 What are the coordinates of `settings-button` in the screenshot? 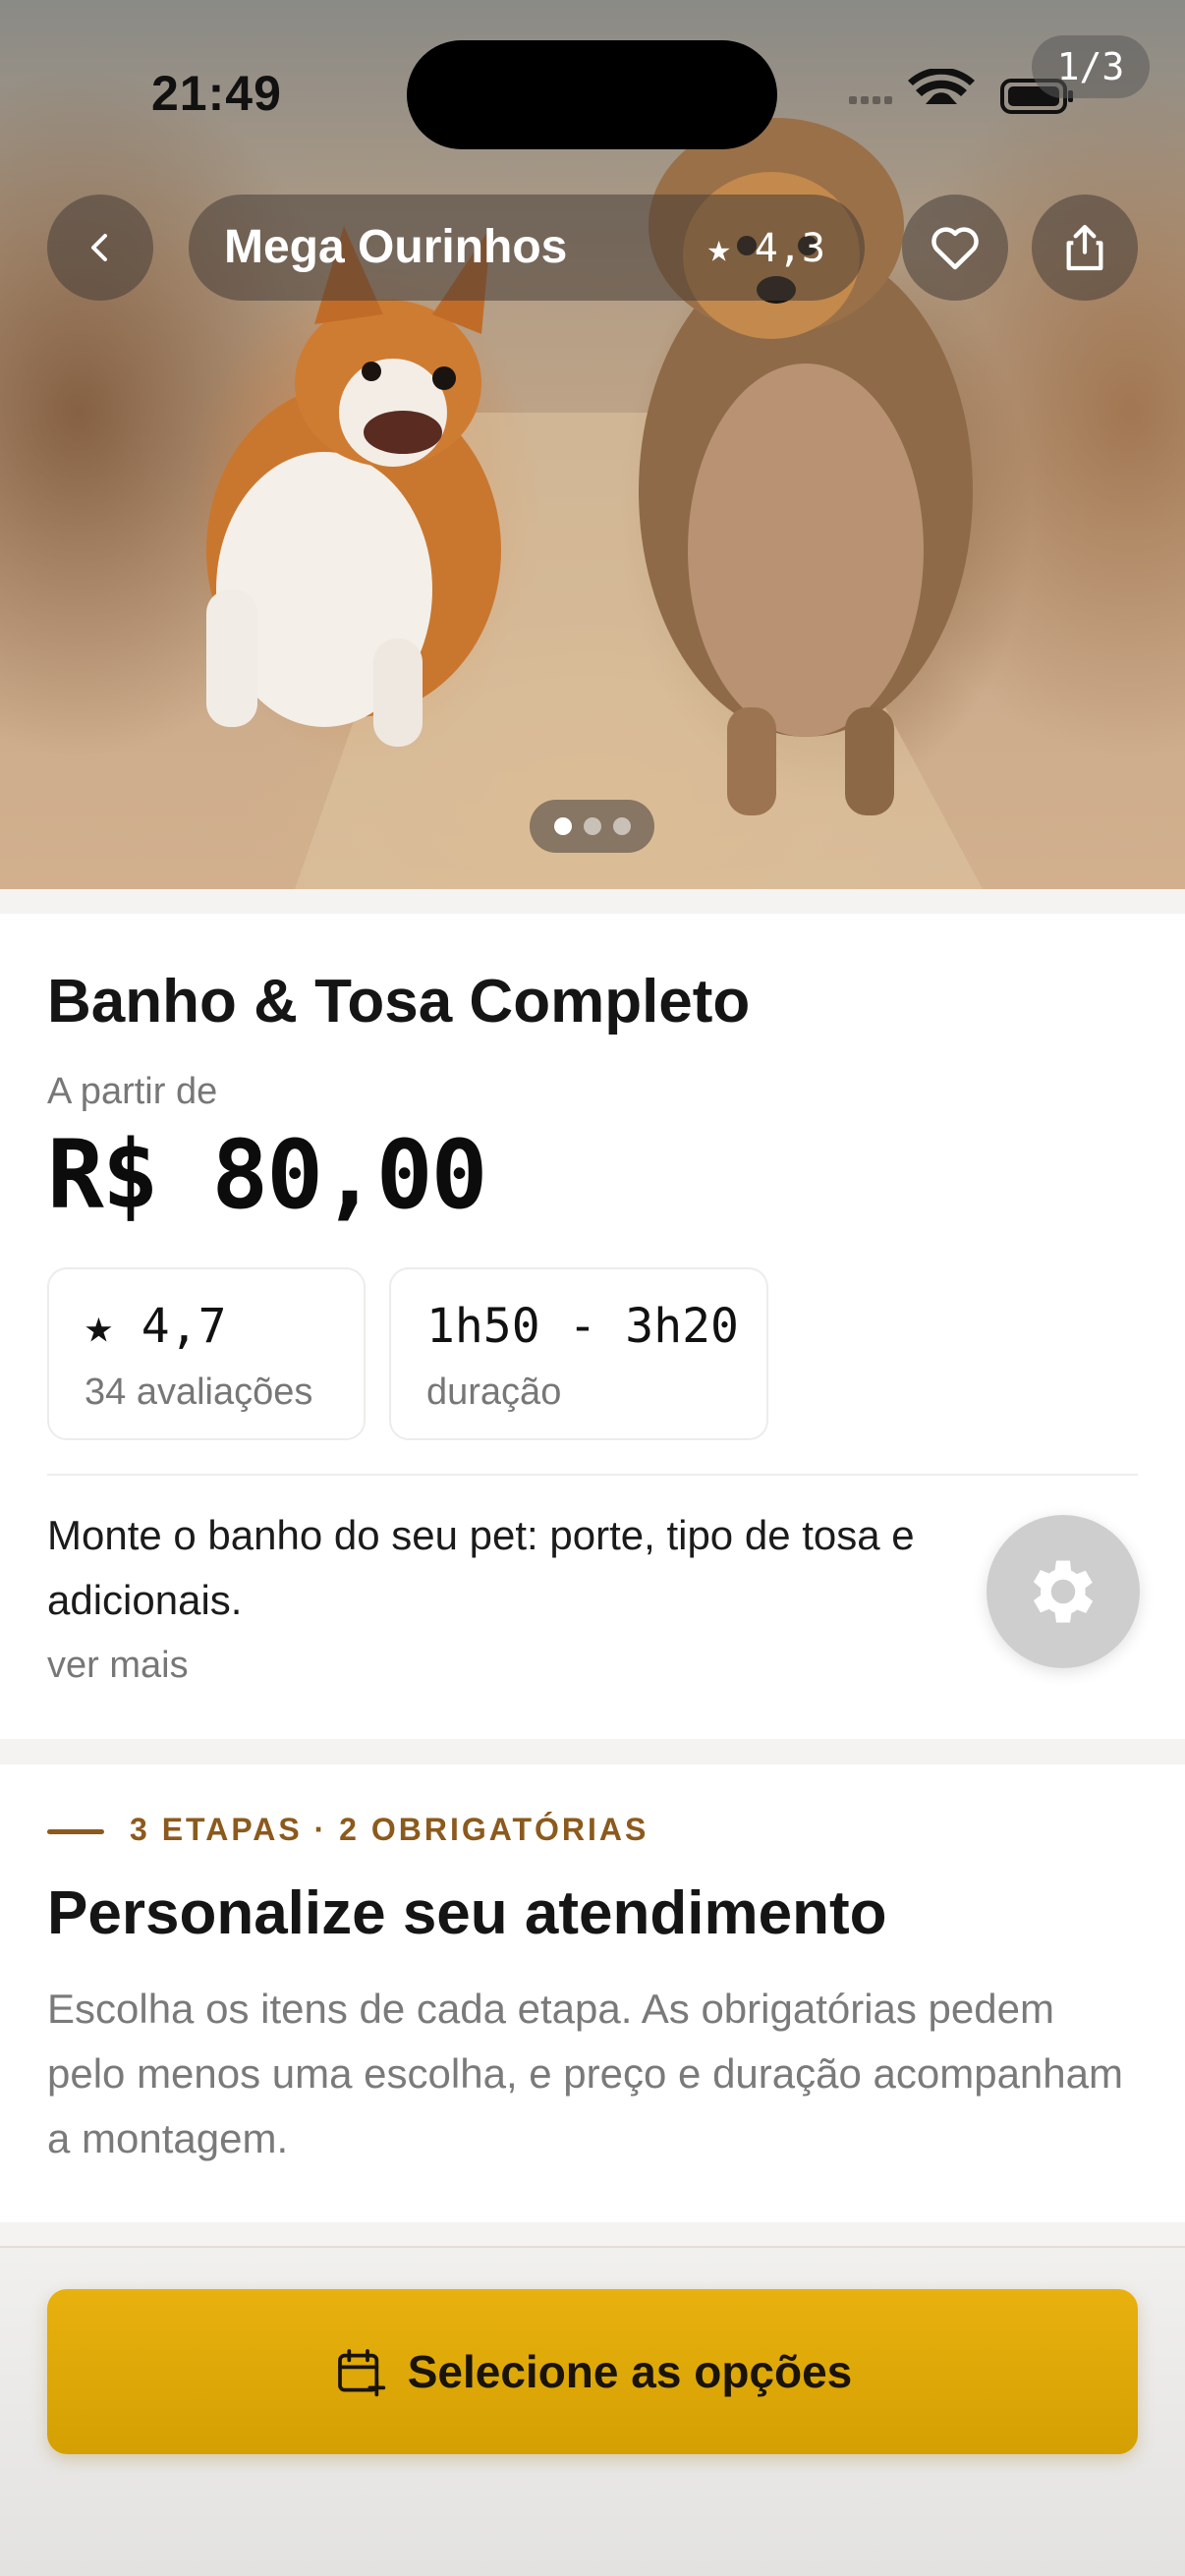 It's located at (1064, 1591).